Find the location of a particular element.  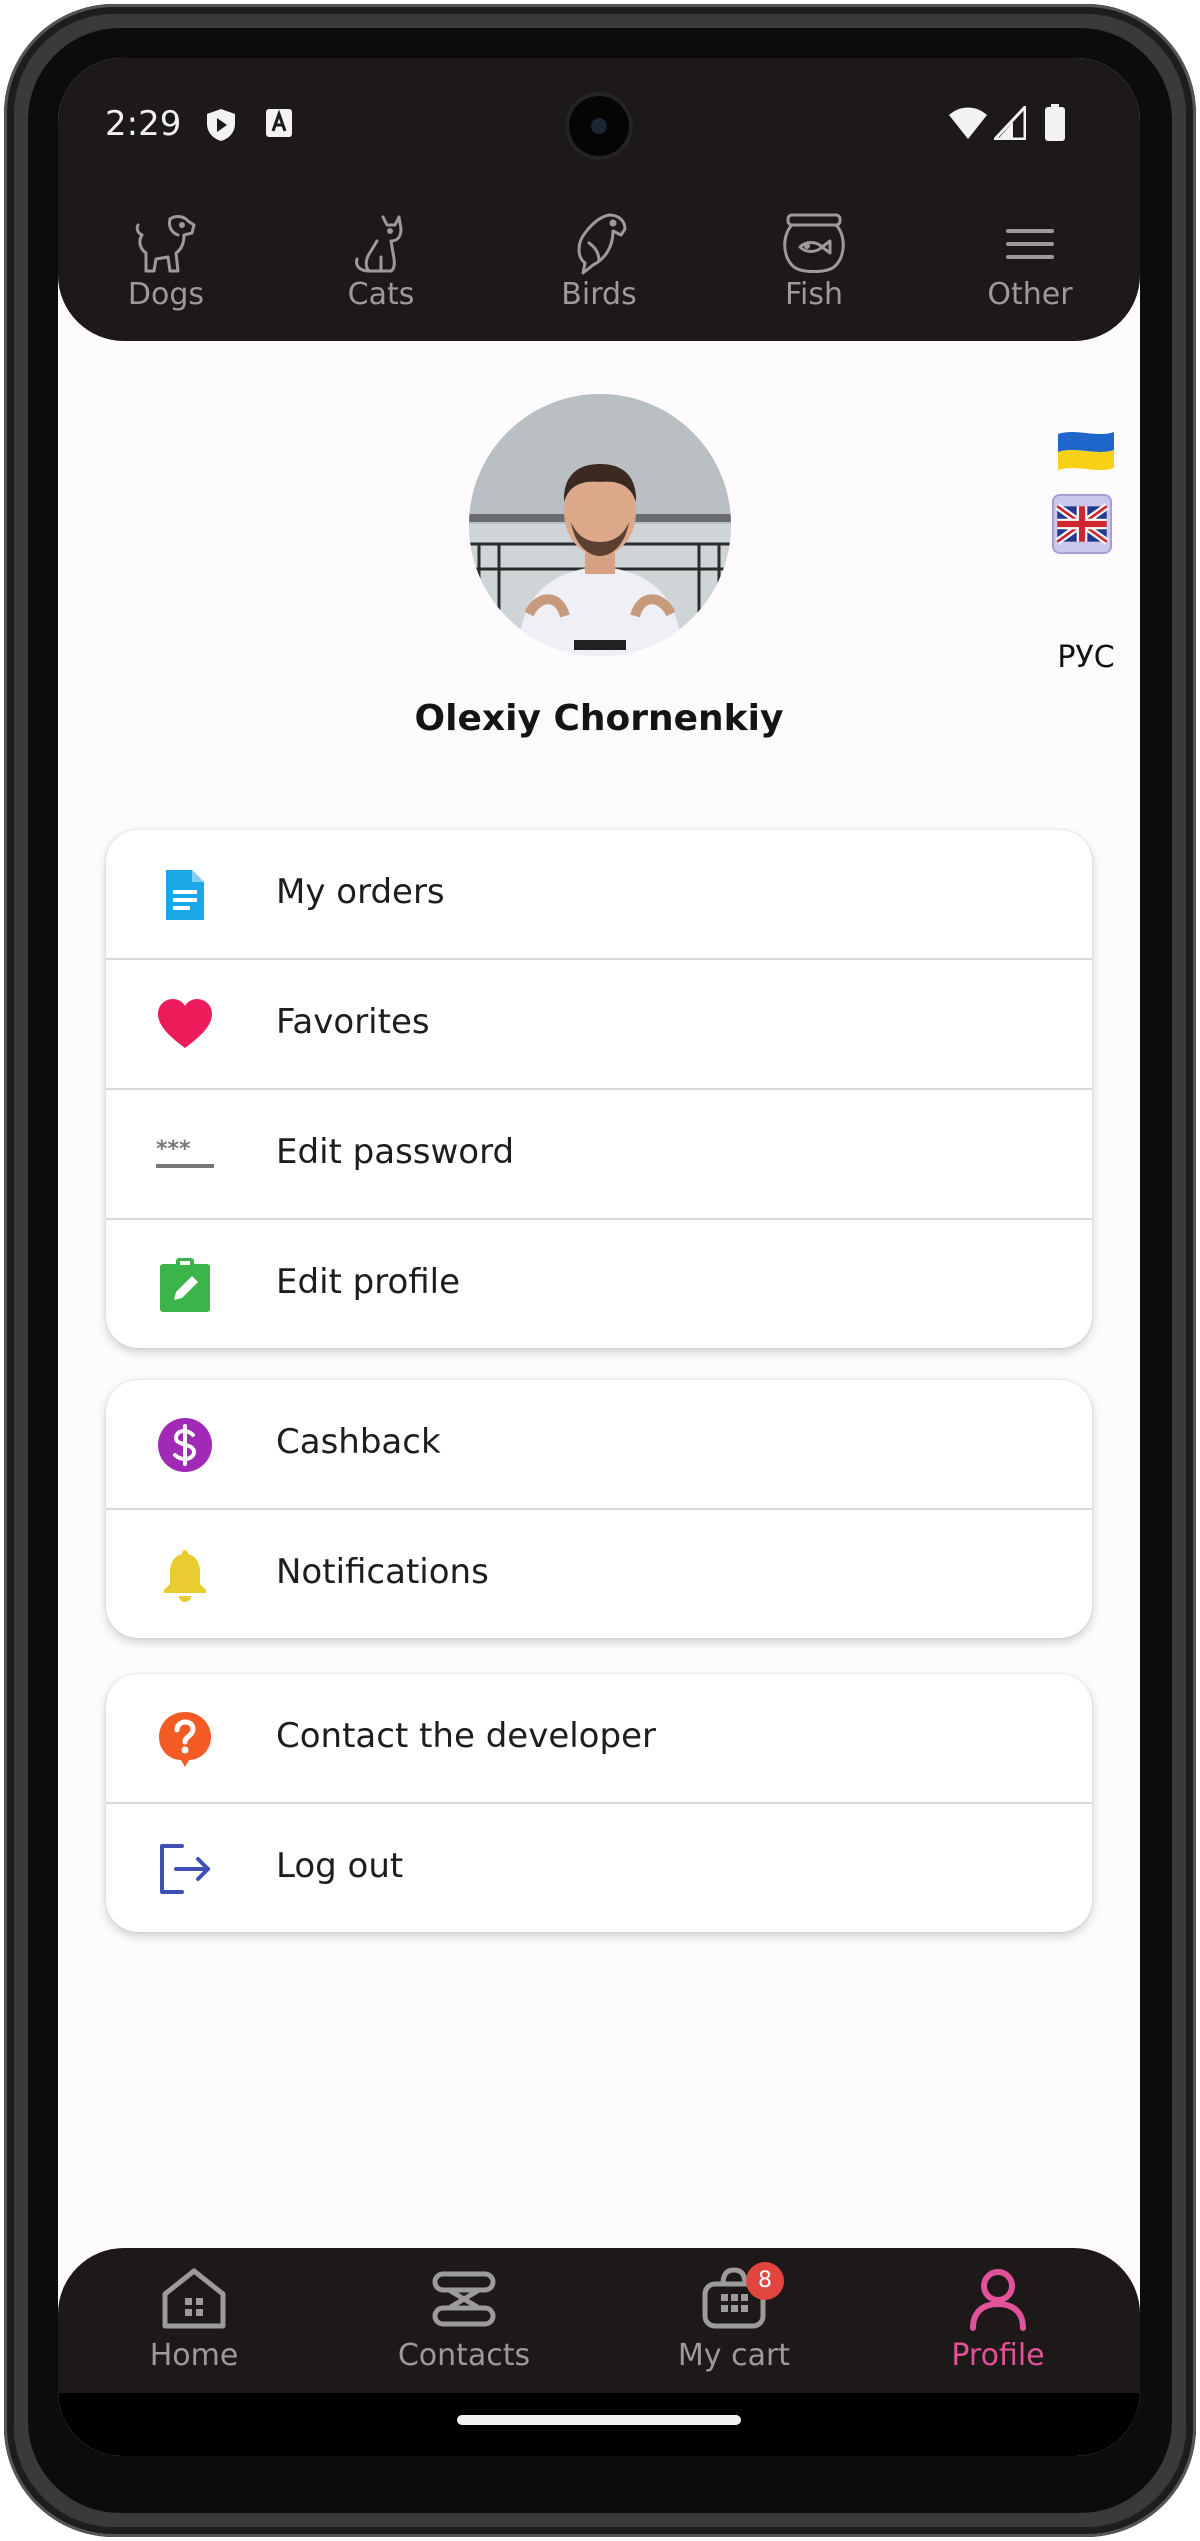

menu-item-favorites: Favorites is located at coordinates (599, 1025).